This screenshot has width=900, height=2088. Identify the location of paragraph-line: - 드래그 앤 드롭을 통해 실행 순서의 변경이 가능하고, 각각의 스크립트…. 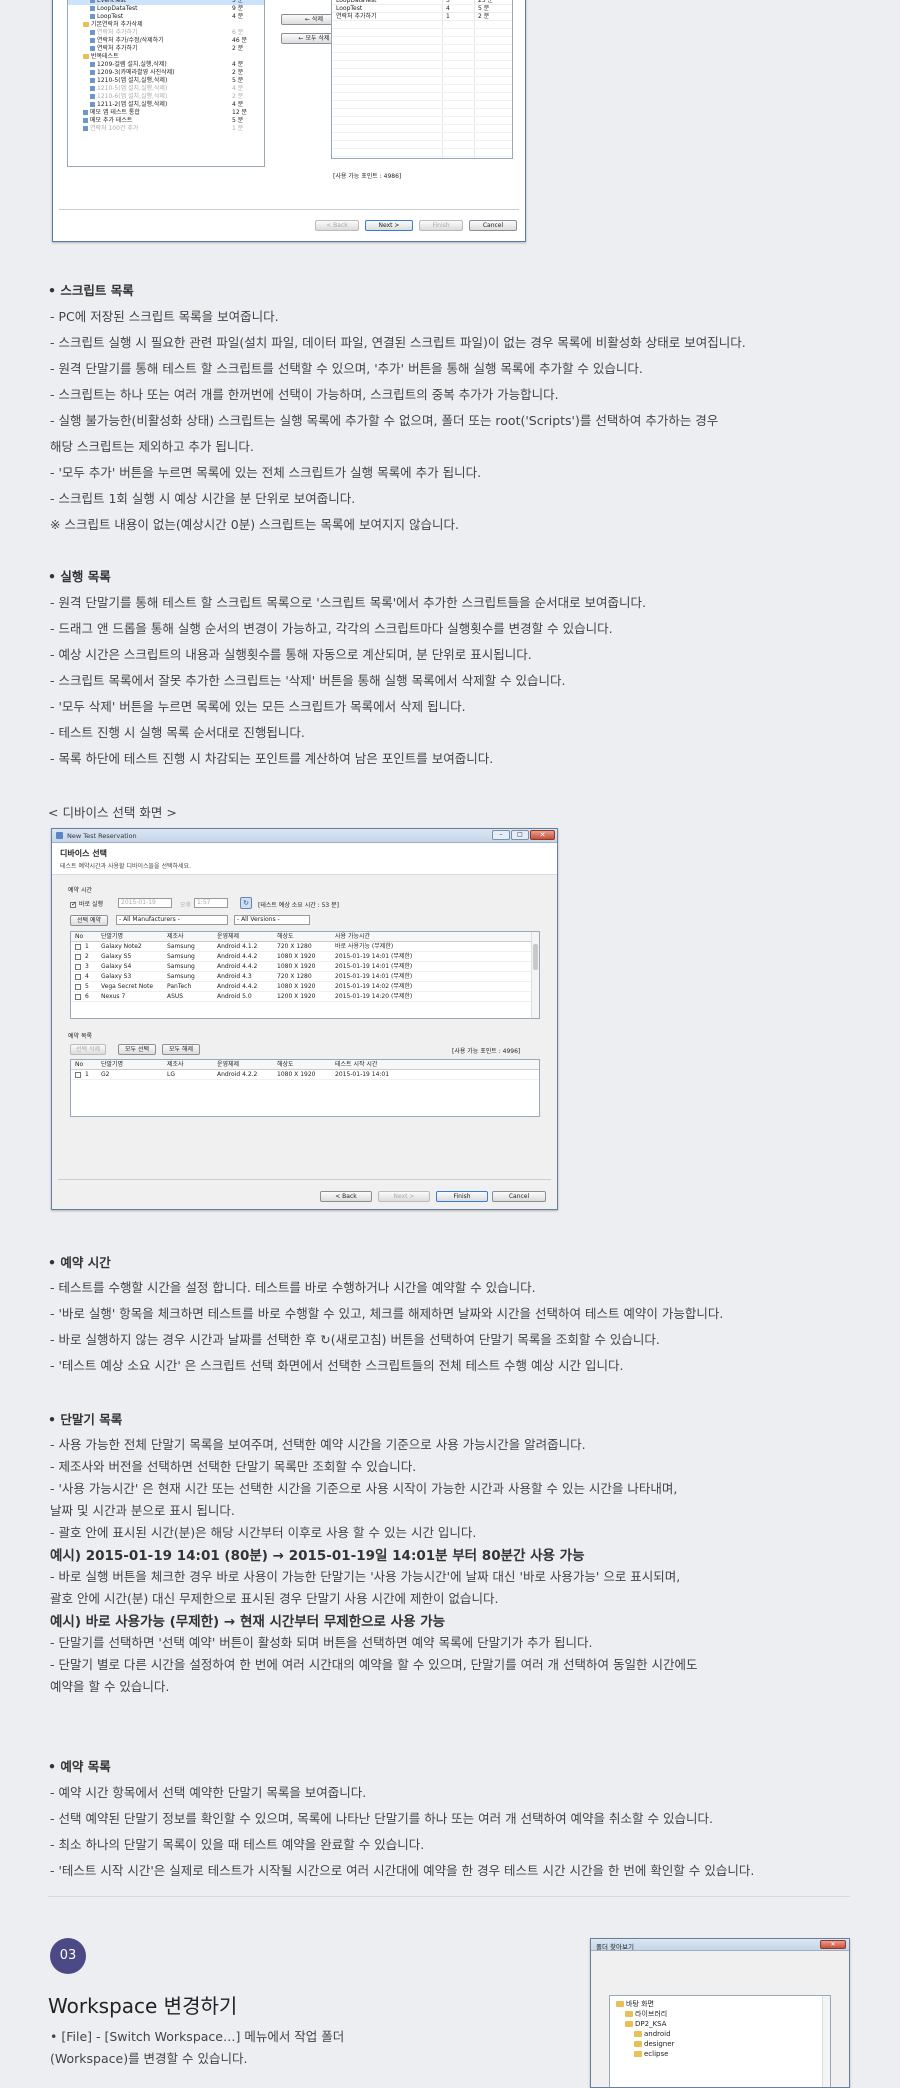
(331, 628).